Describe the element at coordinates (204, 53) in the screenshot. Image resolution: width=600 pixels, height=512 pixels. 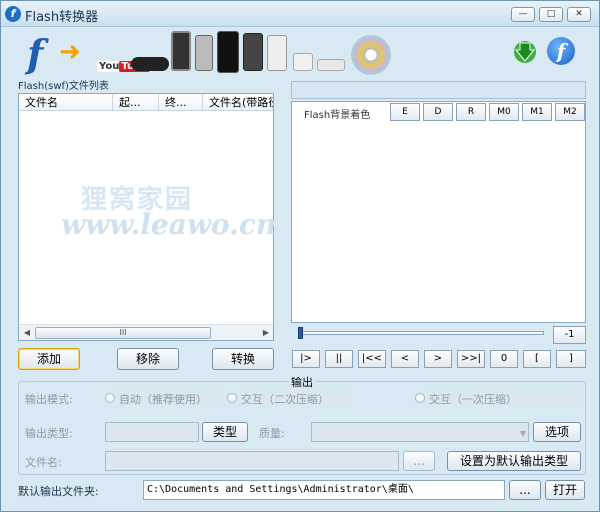
I see `phone-device-icon` at that location.